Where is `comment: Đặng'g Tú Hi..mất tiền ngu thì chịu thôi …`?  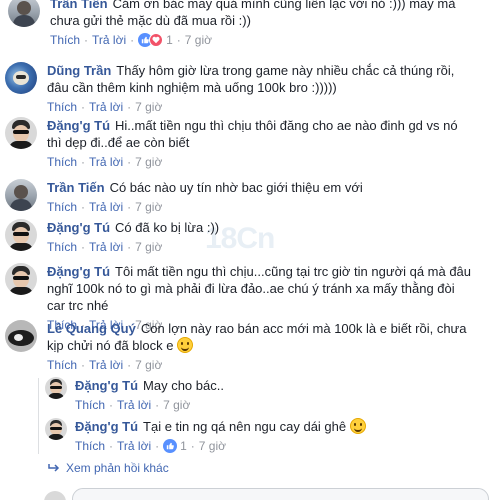 comment: Đặng'g Tú Hi..mất tiền ngu thì chịu thôi … is located at coordinates (245, 143).